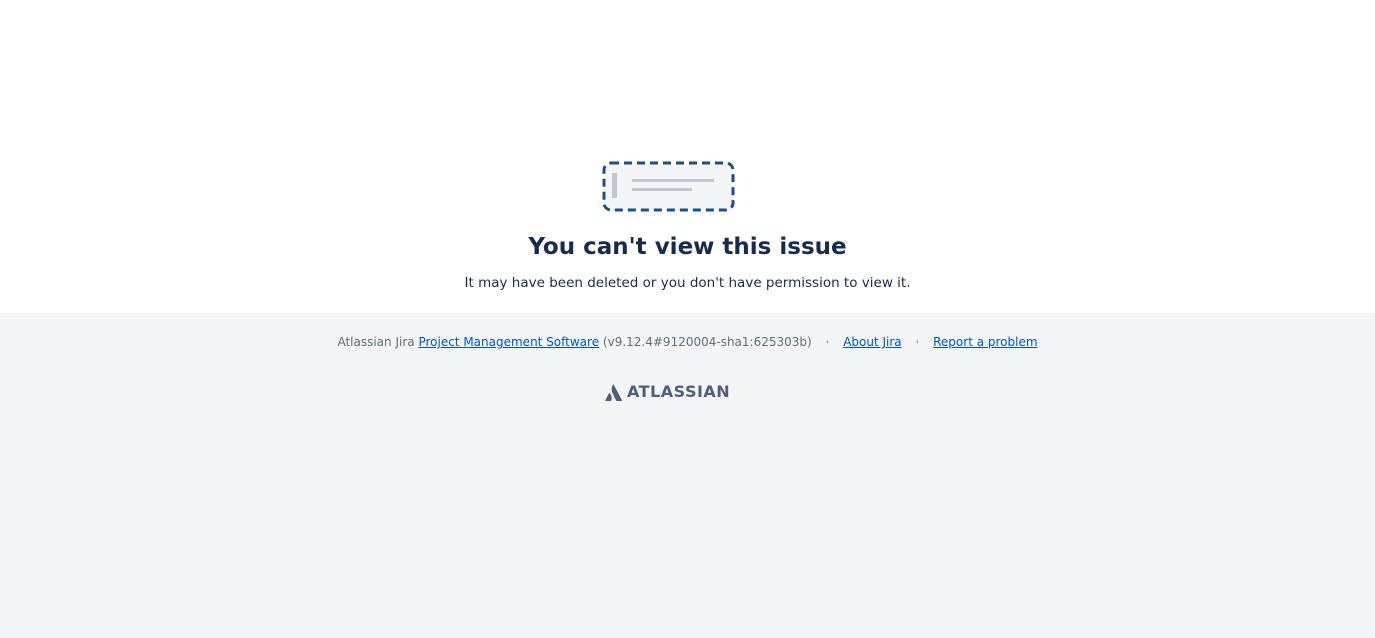  I want to click on atlassian-icon, so click(613, 392).